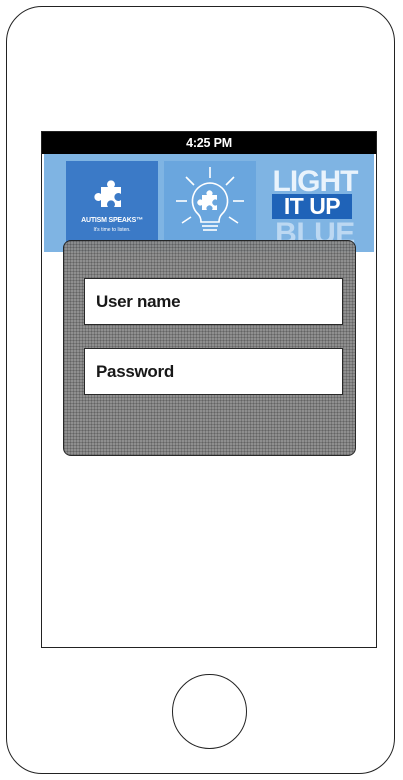  Describe the element at coordinates (213, 371) in the screenshot. I see `password-field` at that location.